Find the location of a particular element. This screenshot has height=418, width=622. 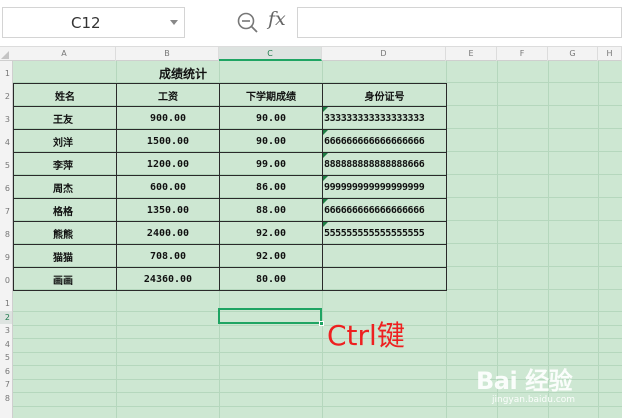

table-cell: 600.00 is located at coordinates (168, 187).